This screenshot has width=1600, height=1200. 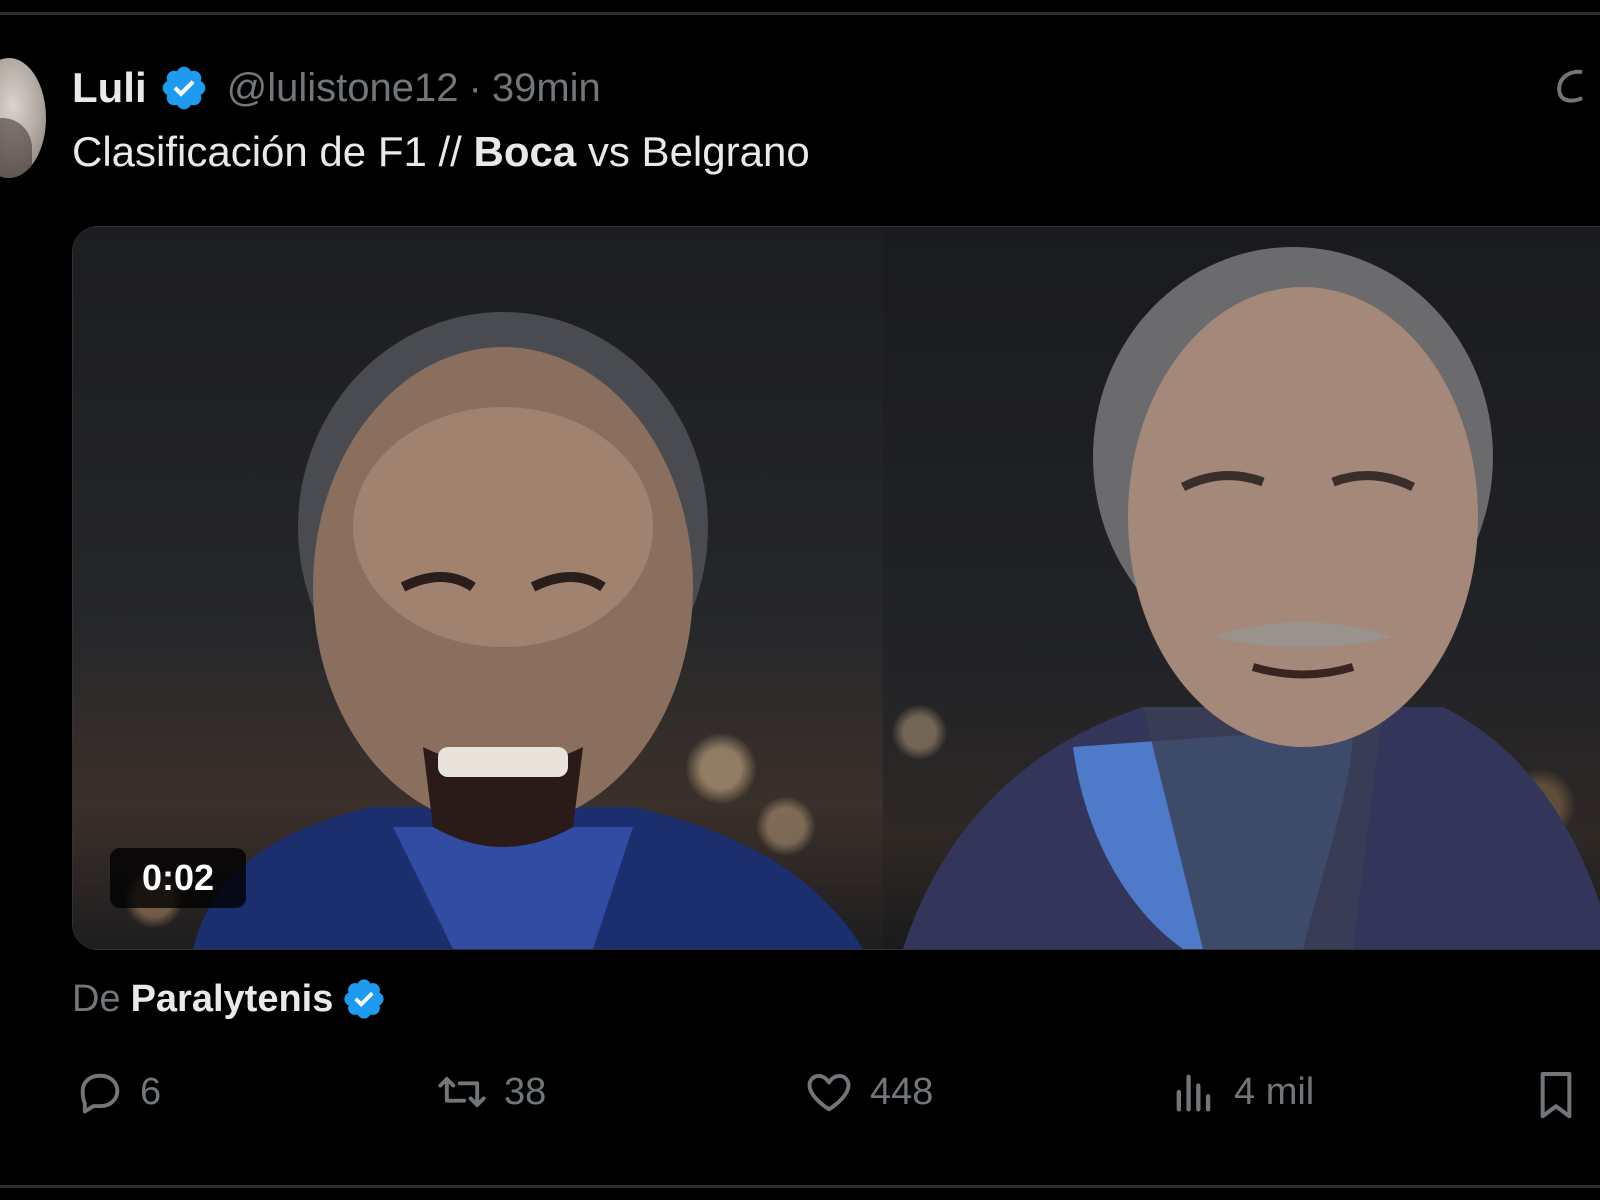 I want to click on video-duration: 0:02, so click(x=178, y=878).